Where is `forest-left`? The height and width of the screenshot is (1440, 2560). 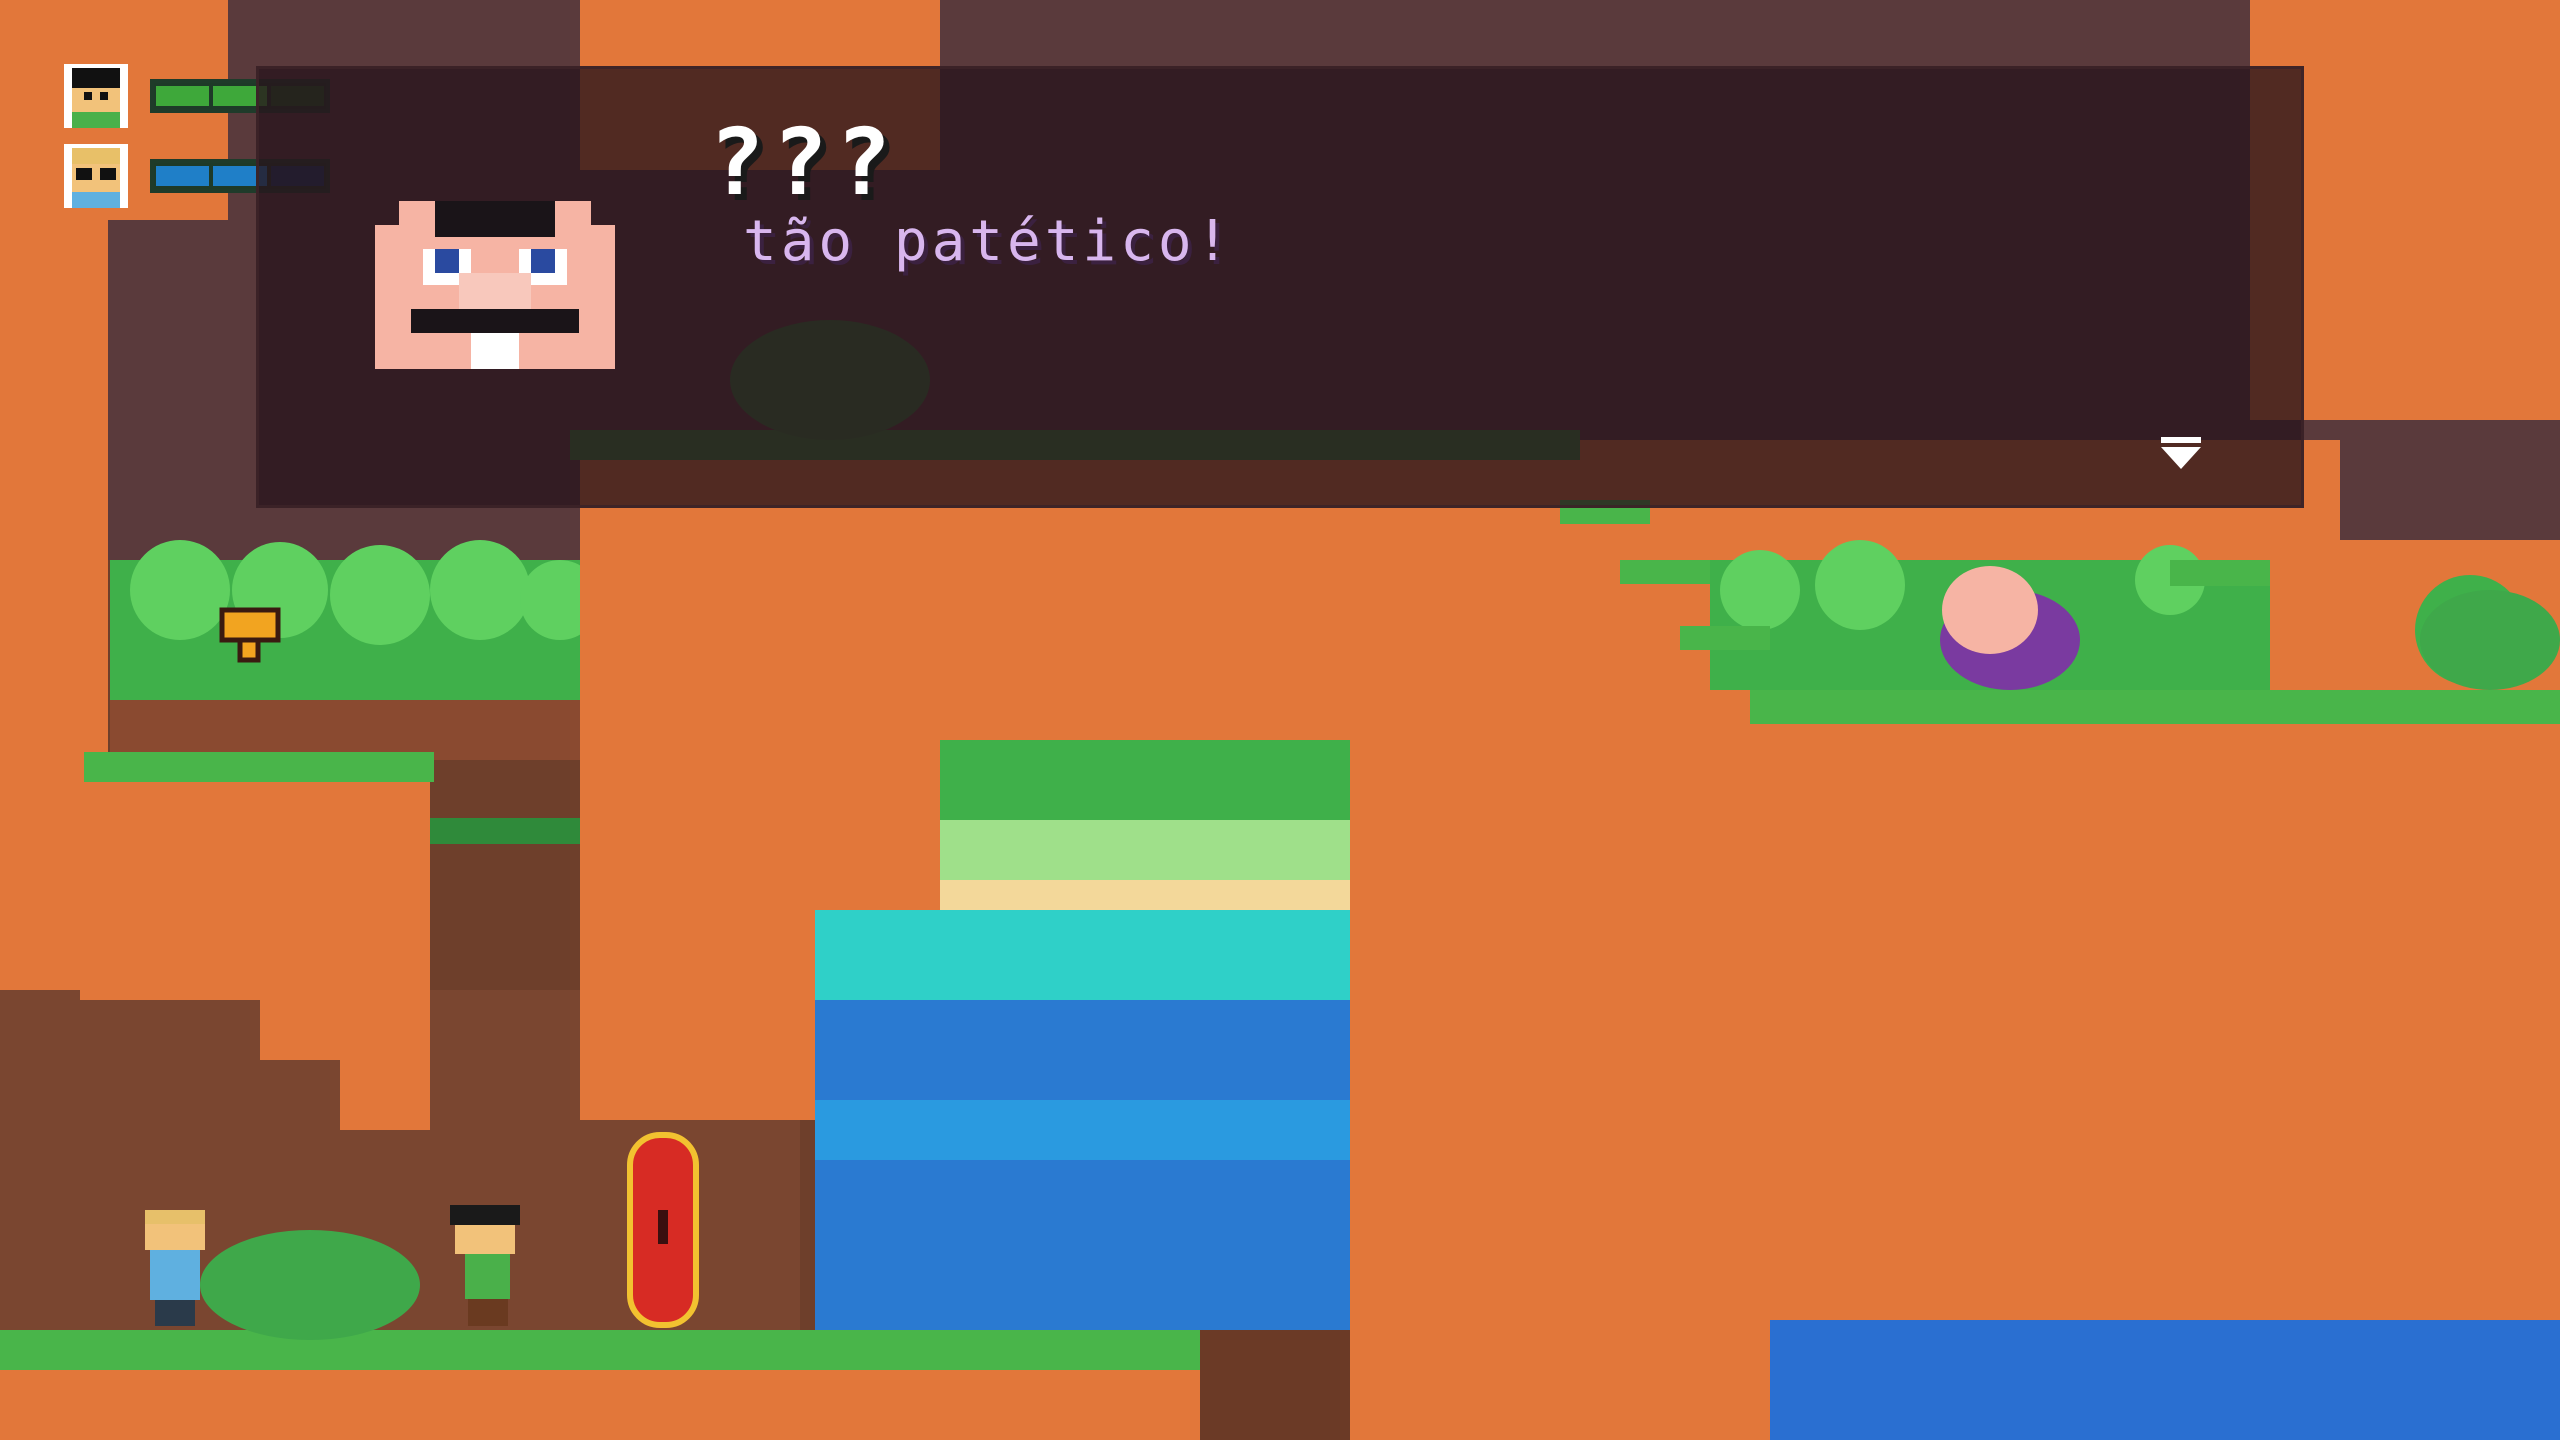 forest-left is located at coordinates (355, 650).